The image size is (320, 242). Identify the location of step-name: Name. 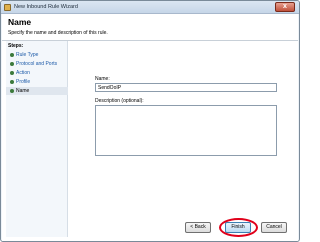
(37, 91).